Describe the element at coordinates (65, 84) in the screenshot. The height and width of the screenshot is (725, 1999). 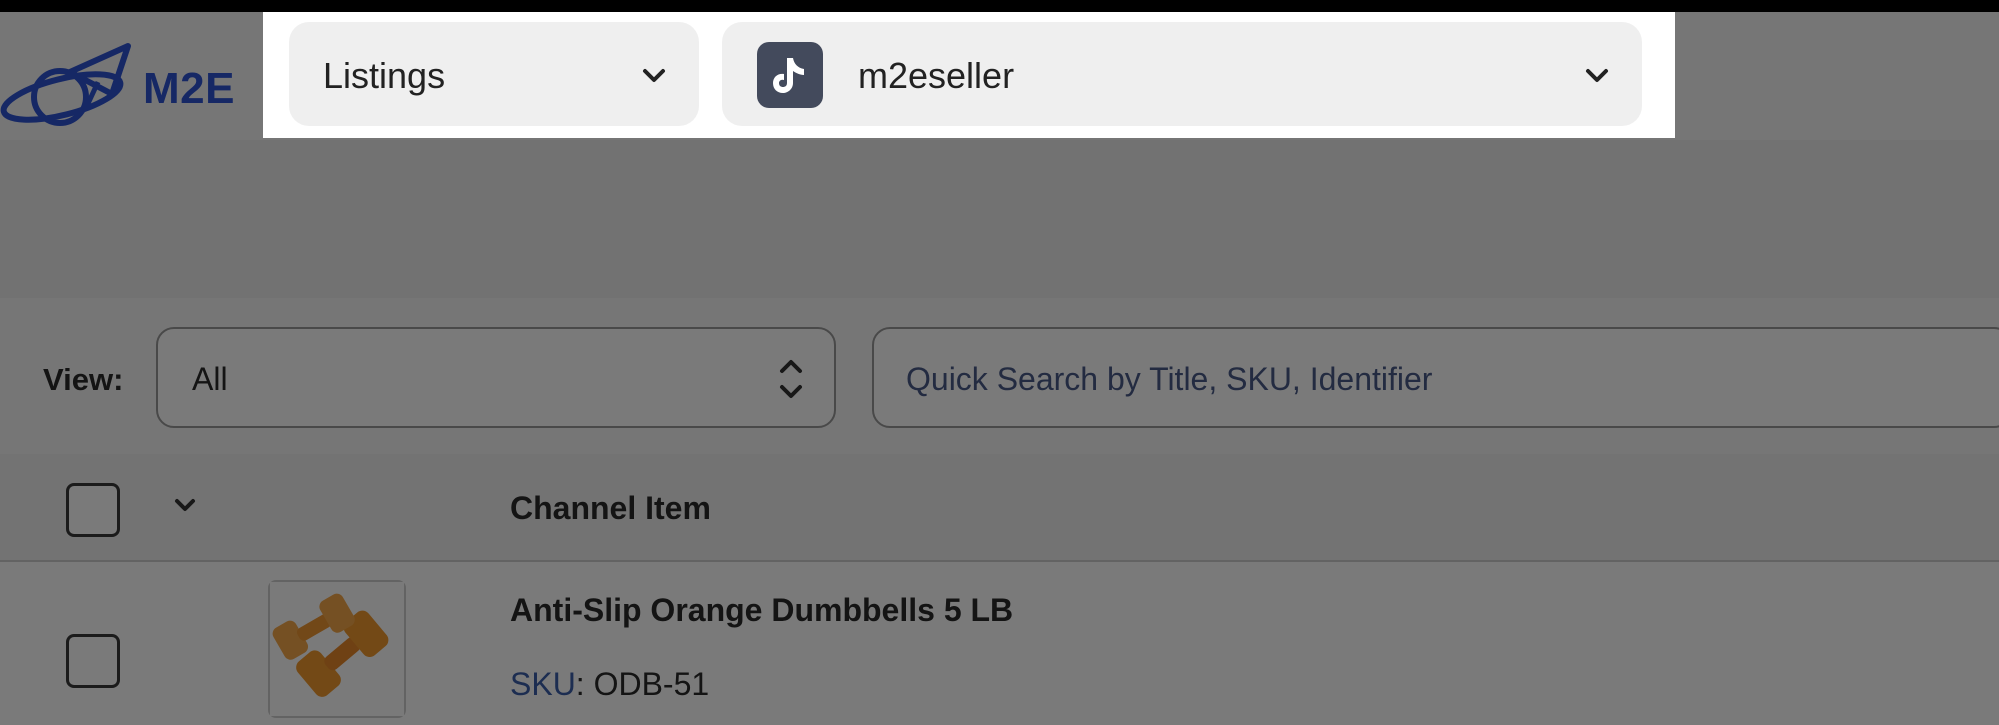
I see `rocket-planet-icon` at that location.